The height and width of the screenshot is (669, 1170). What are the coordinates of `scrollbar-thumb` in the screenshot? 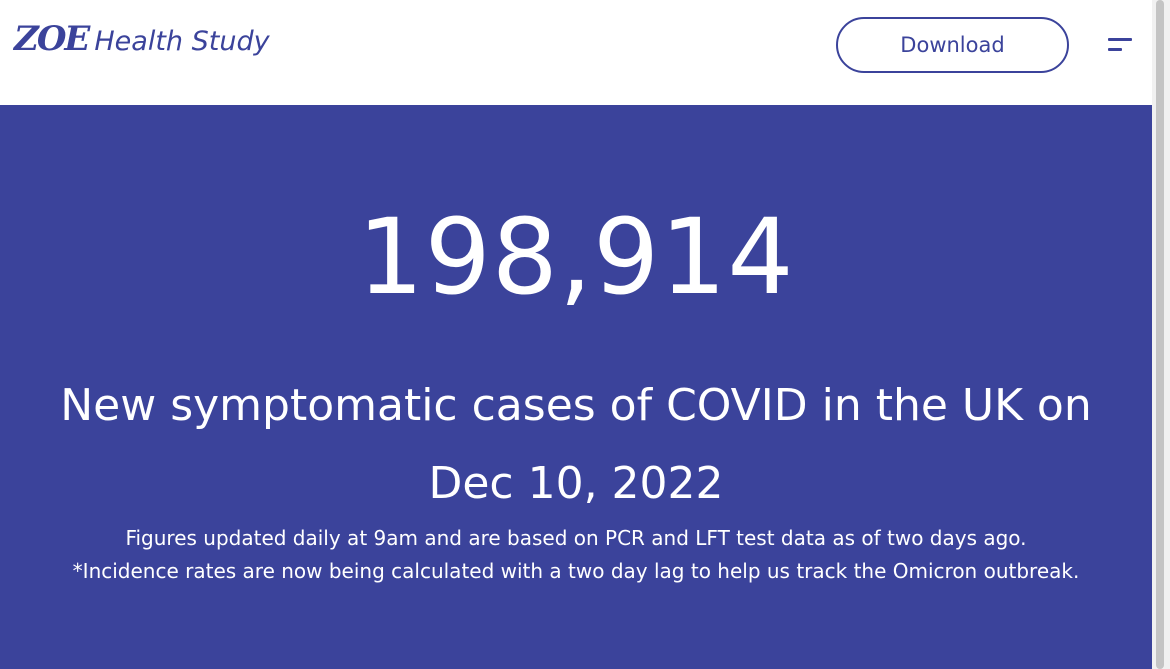 It's located at (1160, 334).